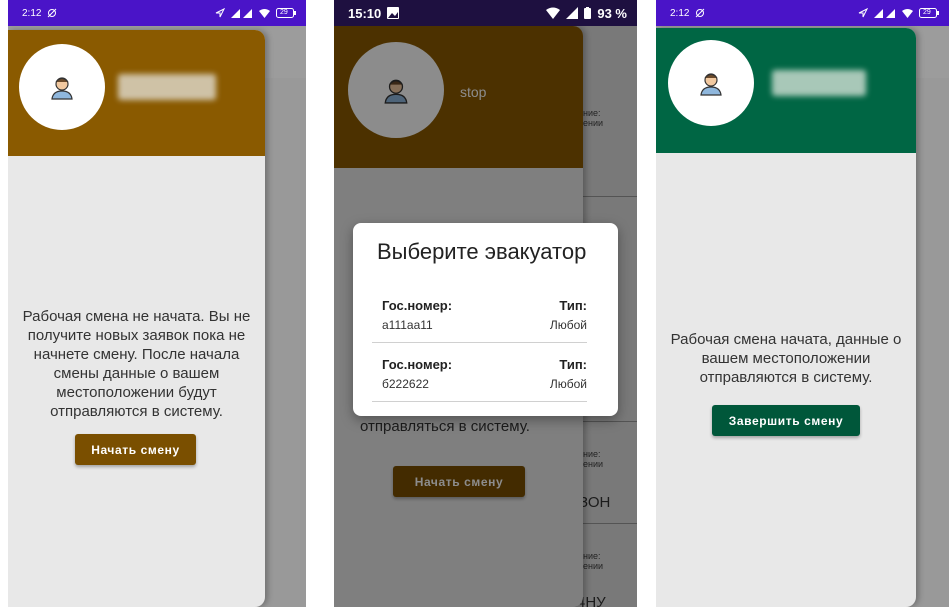  Describe the element at coordinates (786, 420) in the screenshot. I see `end-shift-button: Завершить смену` at that location.